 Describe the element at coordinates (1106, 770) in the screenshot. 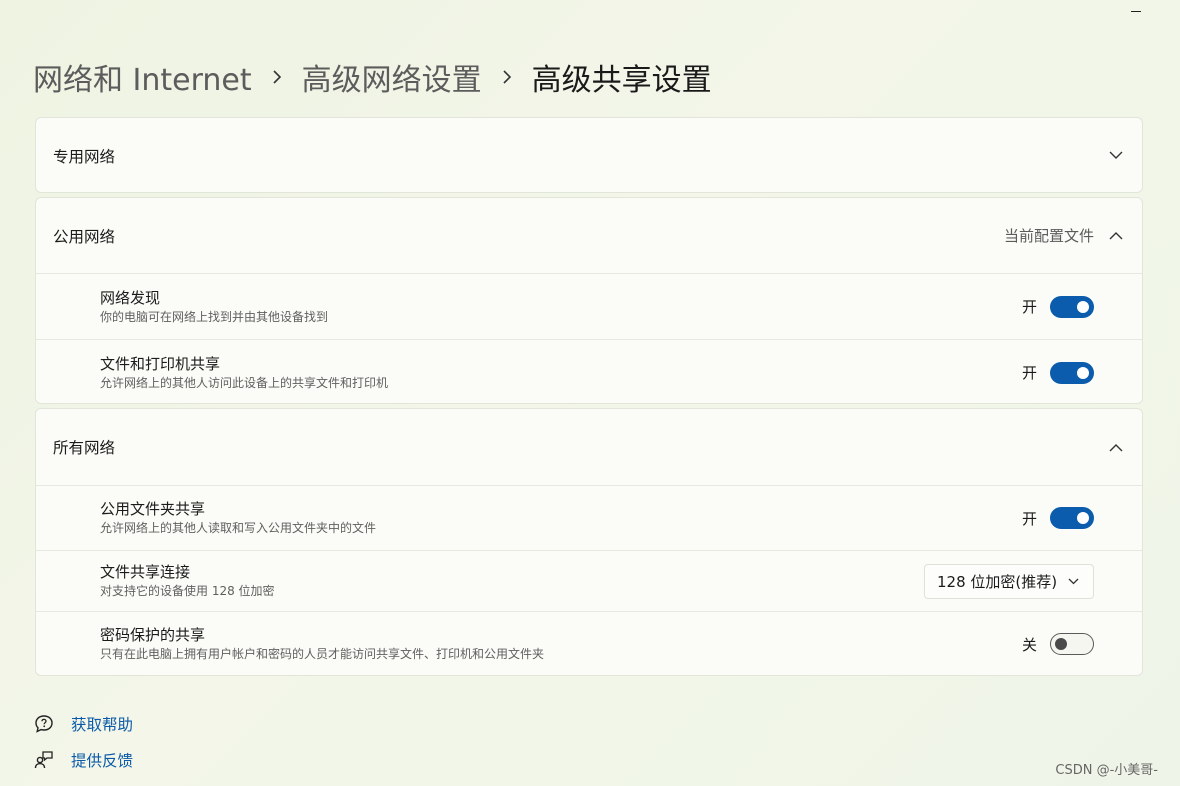

I see `watermark: CSDN @-小美哥-` at that location.